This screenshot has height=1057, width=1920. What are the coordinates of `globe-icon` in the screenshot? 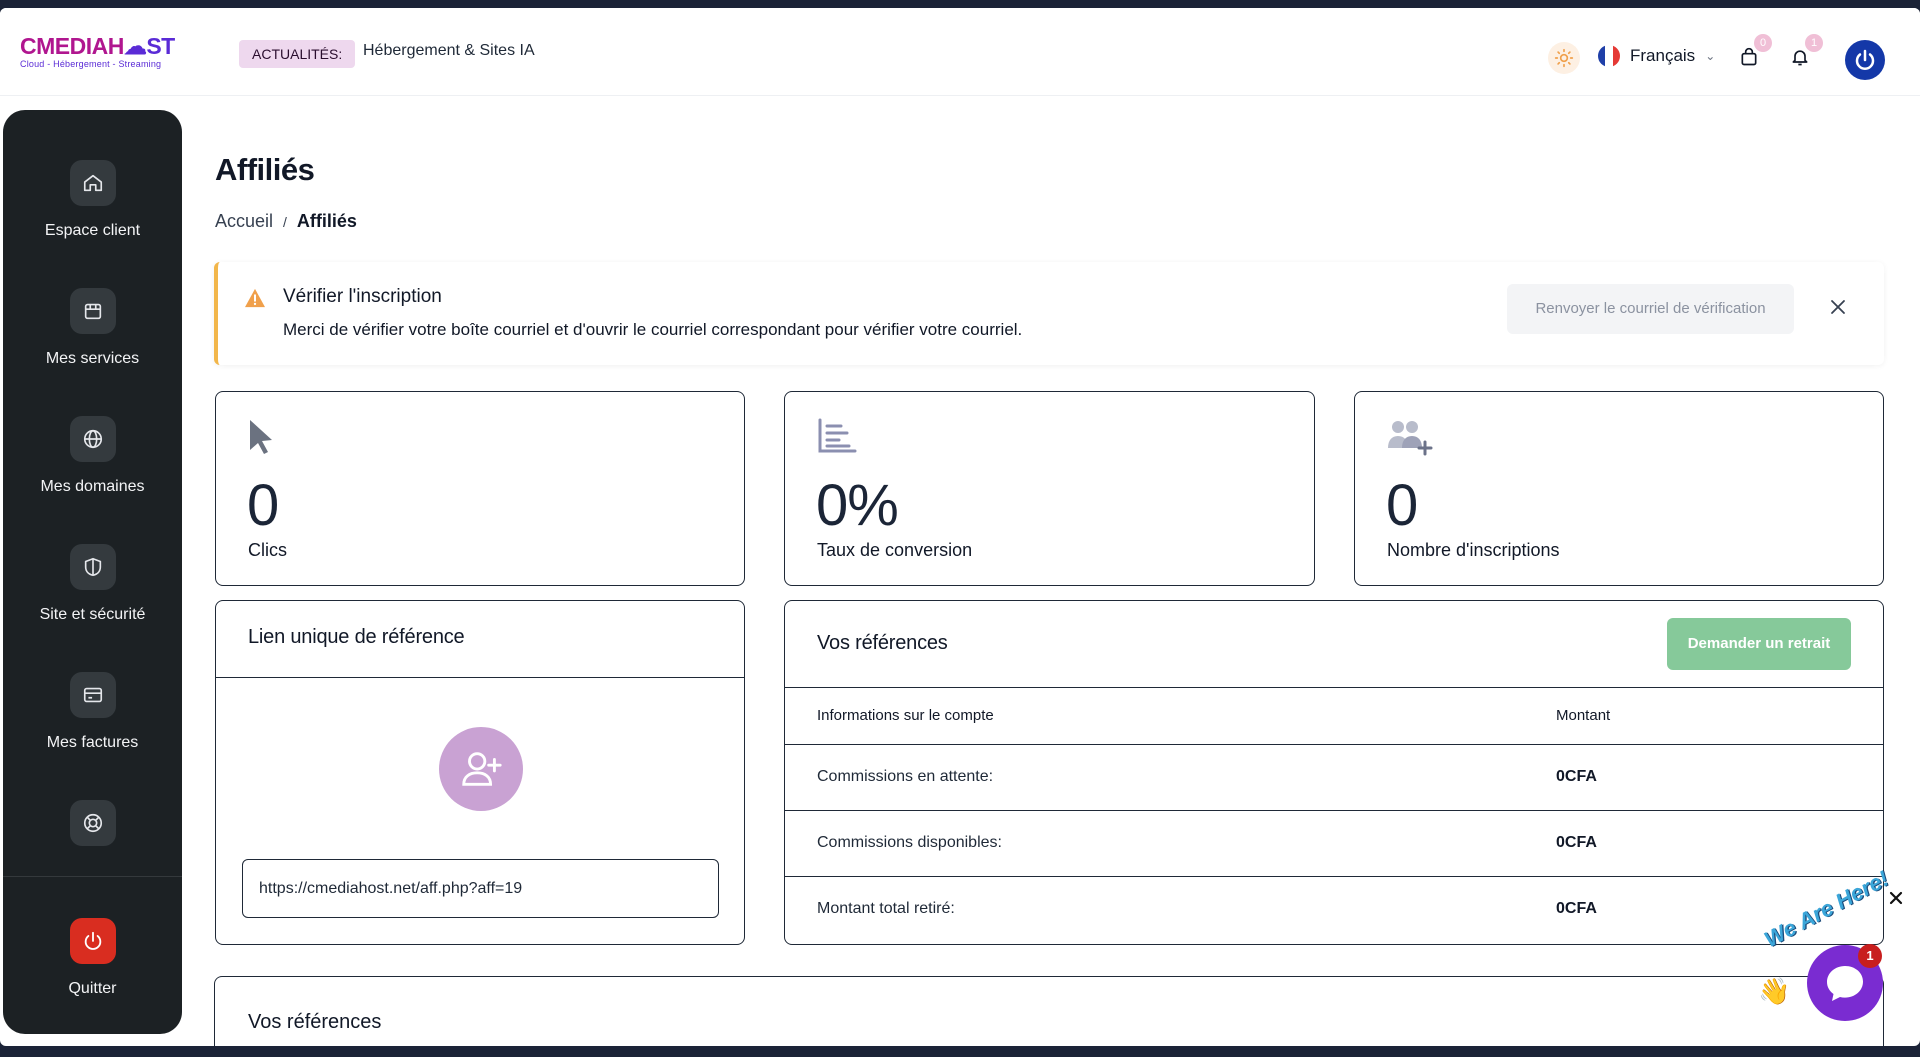 It's located at (92, 439).